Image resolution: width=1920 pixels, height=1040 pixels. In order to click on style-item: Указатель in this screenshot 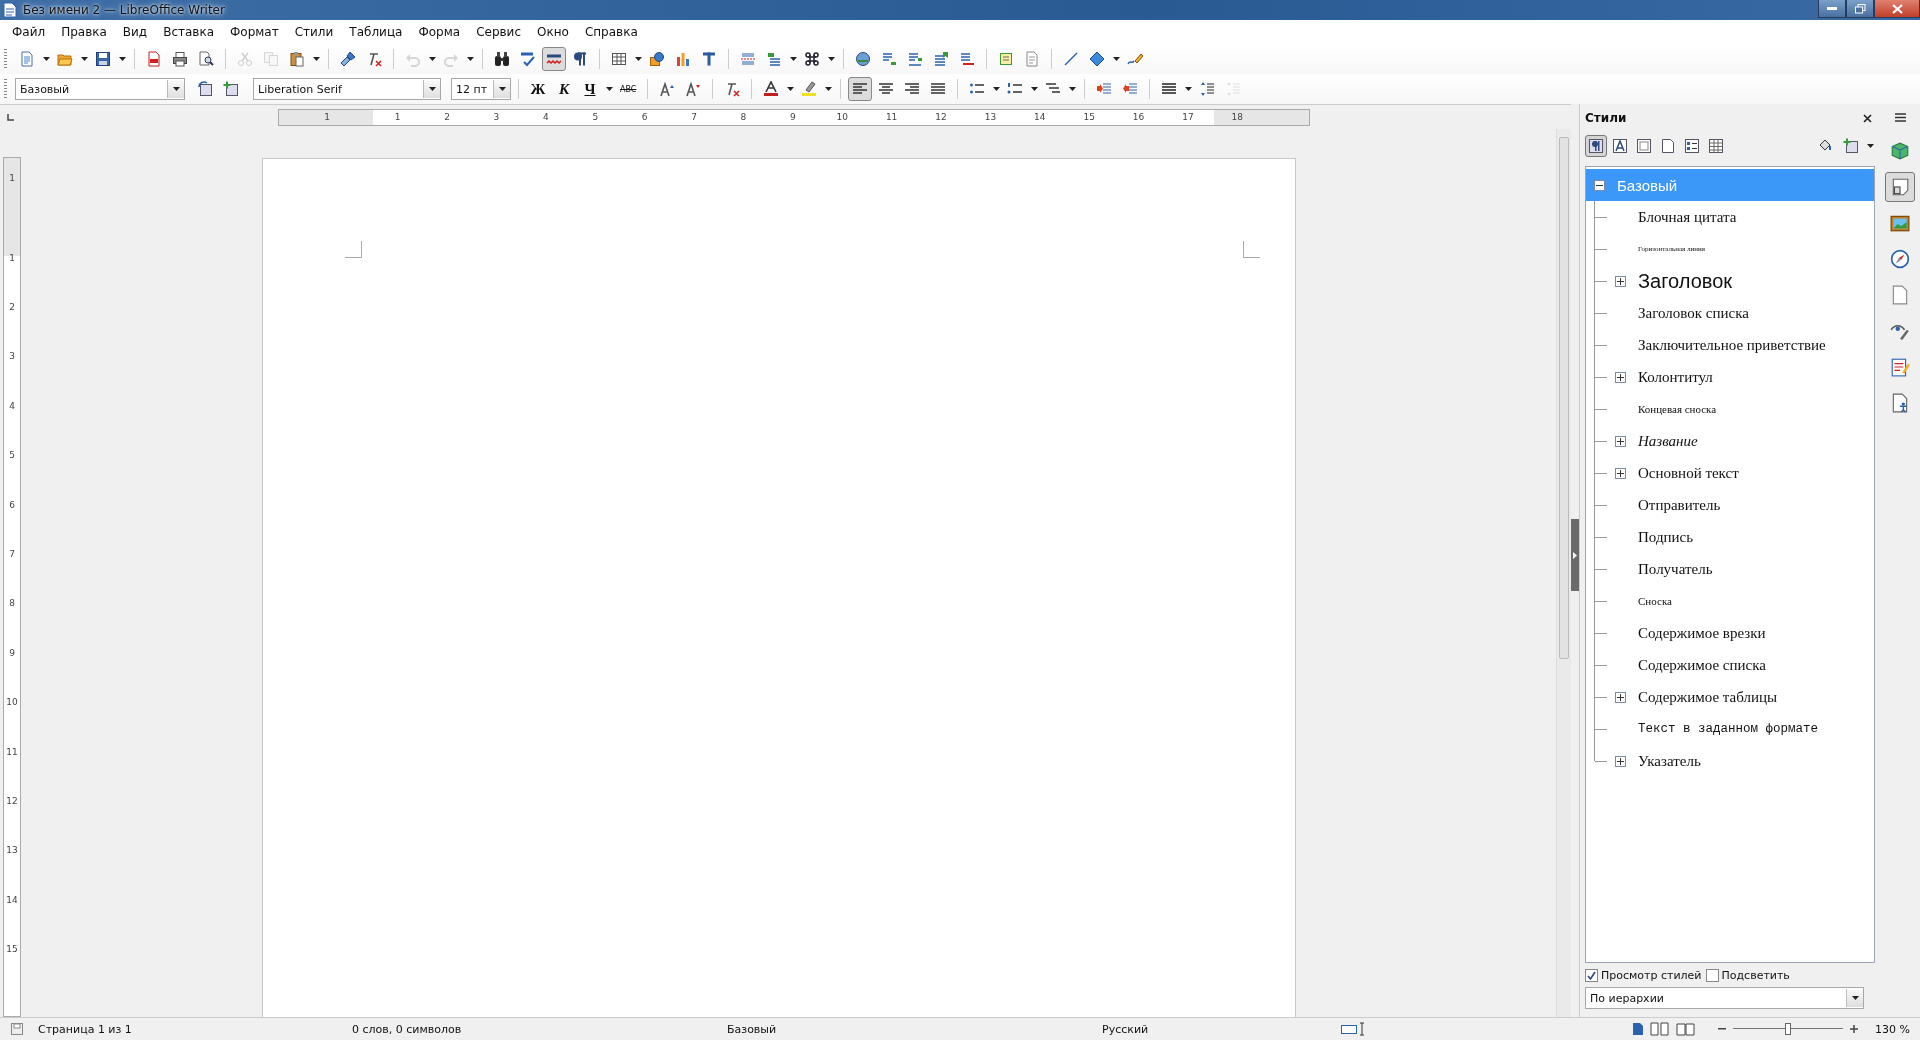, I will do `click(1730, 761)`.